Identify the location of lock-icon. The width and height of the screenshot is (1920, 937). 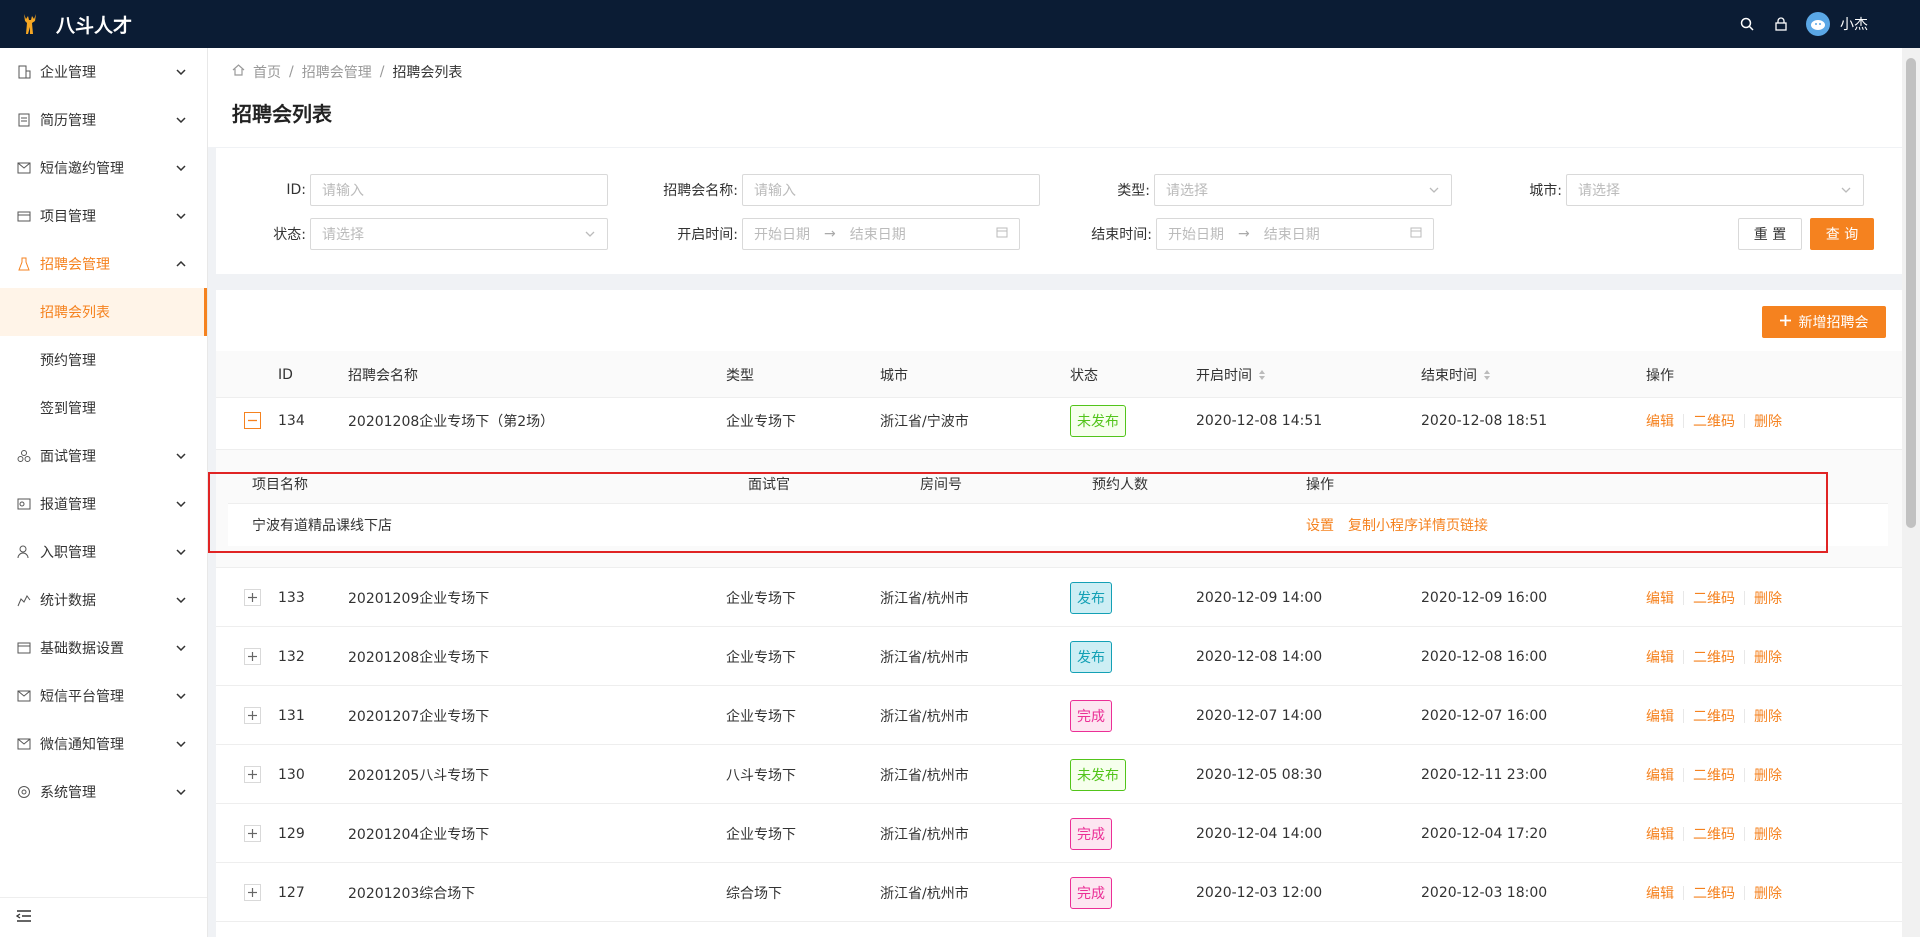
(1781, 24).